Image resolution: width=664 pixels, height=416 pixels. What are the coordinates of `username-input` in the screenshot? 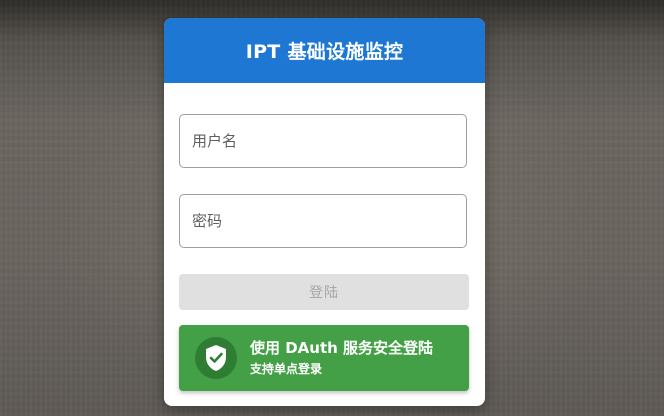 It's located at (323, 141).